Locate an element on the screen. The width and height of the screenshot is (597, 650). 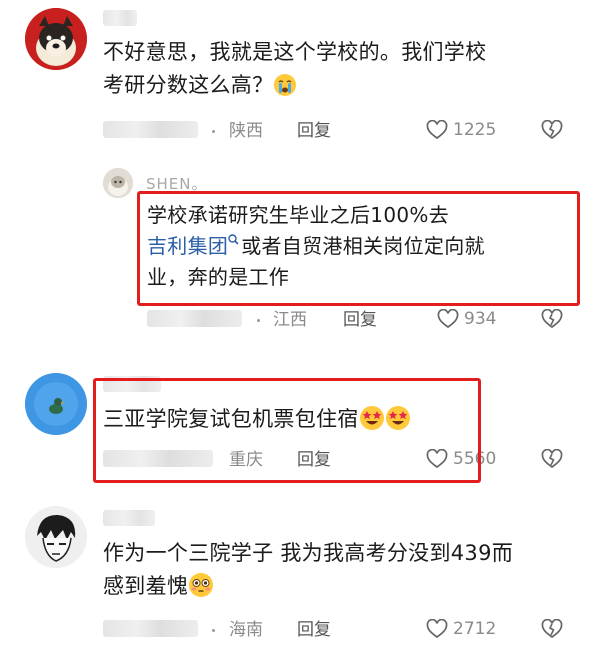
location: 陕西 is located at coordinates (246, 131).